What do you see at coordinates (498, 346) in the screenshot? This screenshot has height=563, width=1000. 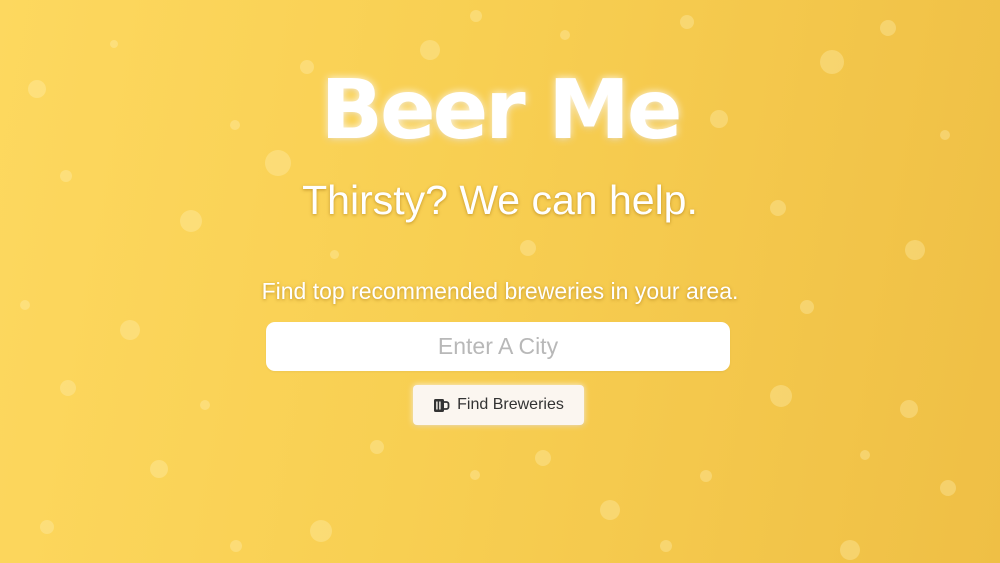 I see `city-search-input` at bounding box center [498, 346].